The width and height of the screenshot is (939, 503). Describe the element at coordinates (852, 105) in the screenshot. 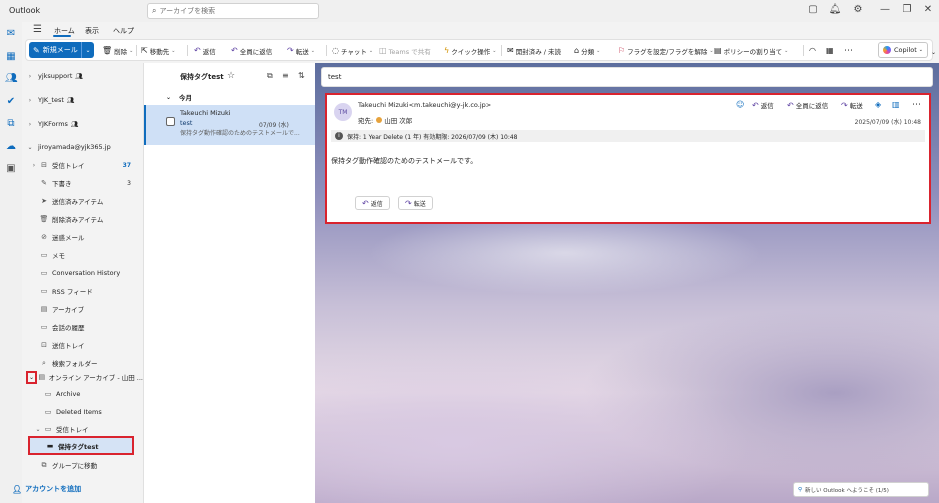

I see `forward-button: ↷ 転送` at that location.